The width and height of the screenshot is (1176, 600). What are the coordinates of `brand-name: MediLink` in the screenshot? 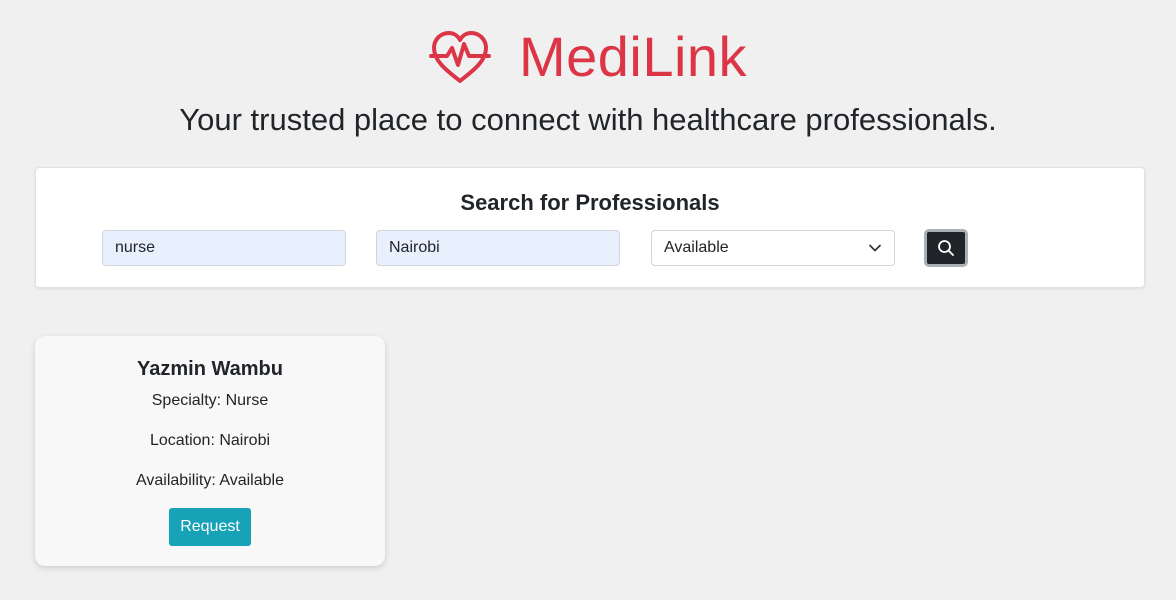 It's located at (633, 56).